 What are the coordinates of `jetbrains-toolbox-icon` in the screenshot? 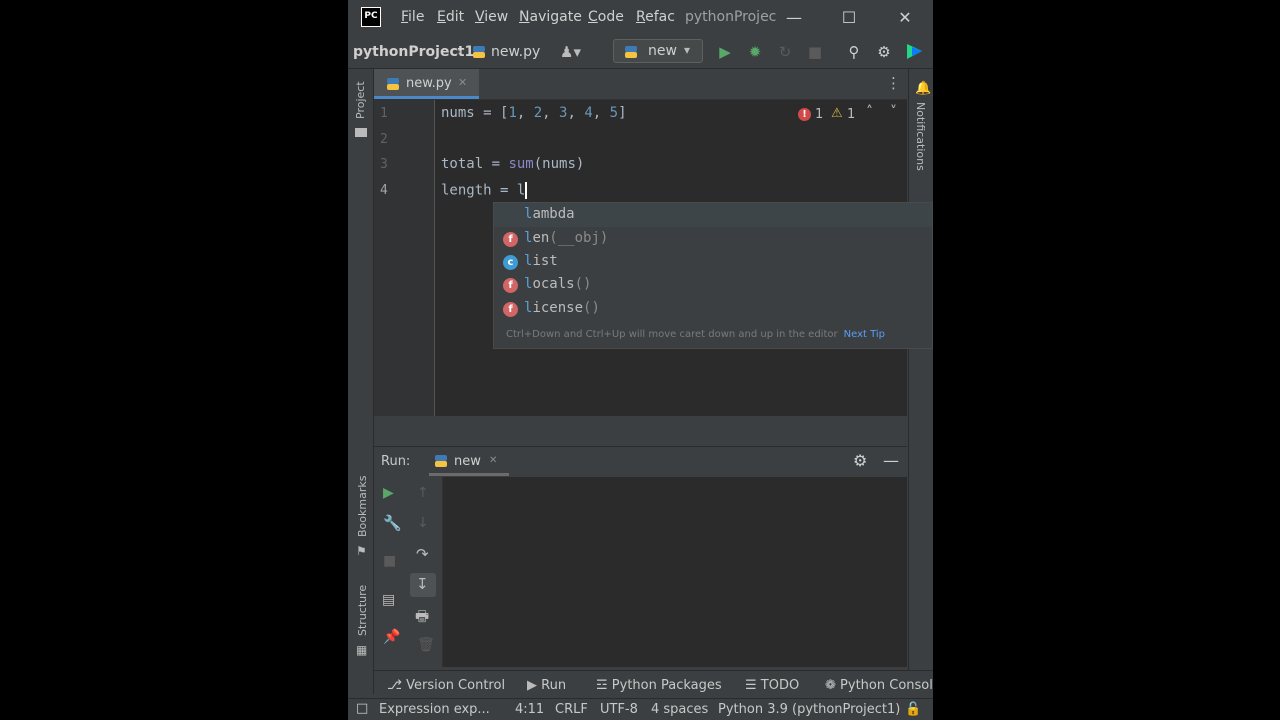 It's located at (914, 51).